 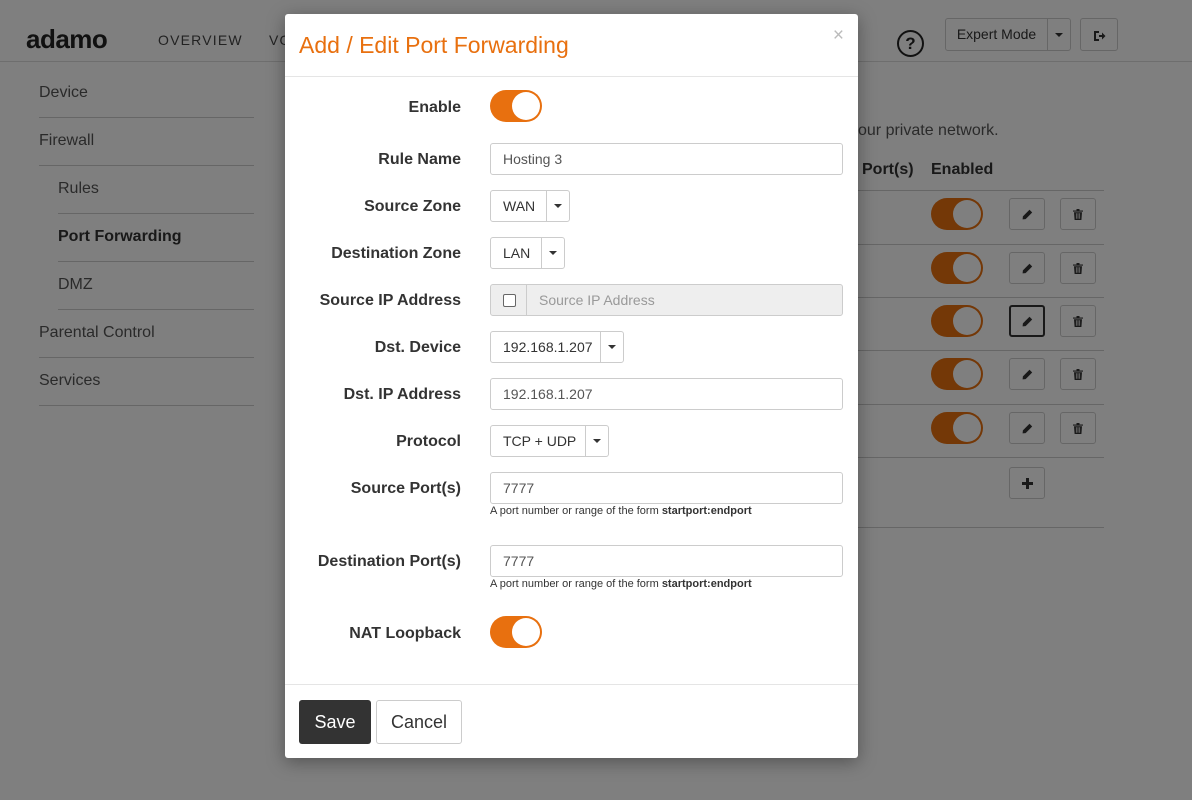 What do you see at coordinates (516, 253) in the screenshot?
I see `destination-zone-value: LAN` at bounding box center [516, 253].